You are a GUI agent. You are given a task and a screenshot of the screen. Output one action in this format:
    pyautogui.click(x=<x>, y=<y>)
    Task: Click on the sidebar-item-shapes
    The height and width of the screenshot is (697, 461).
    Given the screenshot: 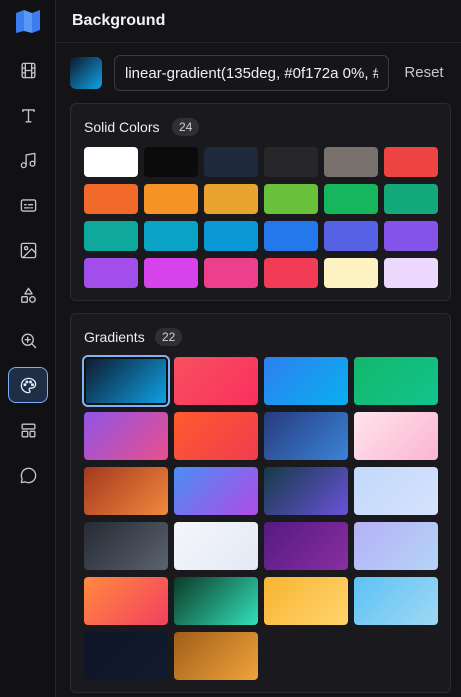 What is the action you would take?
    pyautogui.click(x=28, y=295)
    